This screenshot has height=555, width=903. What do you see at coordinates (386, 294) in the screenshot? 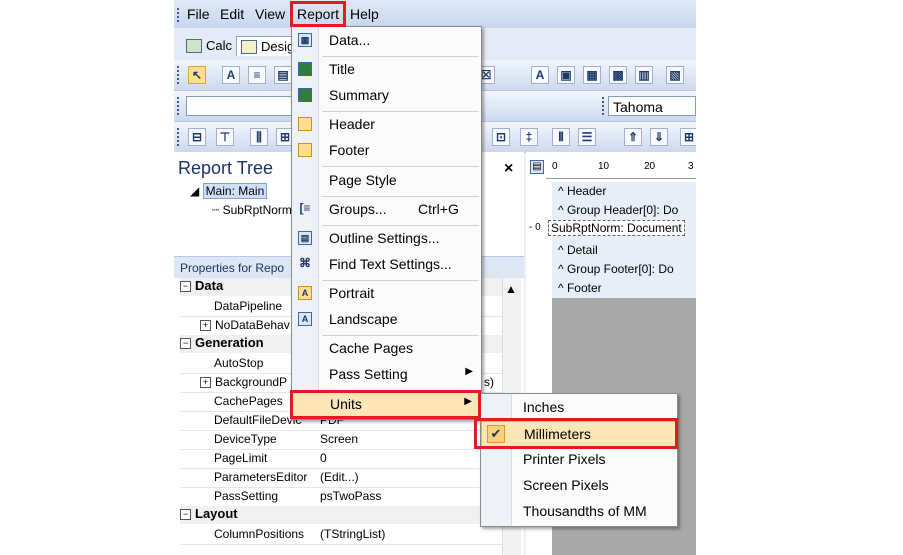
I see `menu-item-portrait: A Portrait` at bounding box center [386, 294].